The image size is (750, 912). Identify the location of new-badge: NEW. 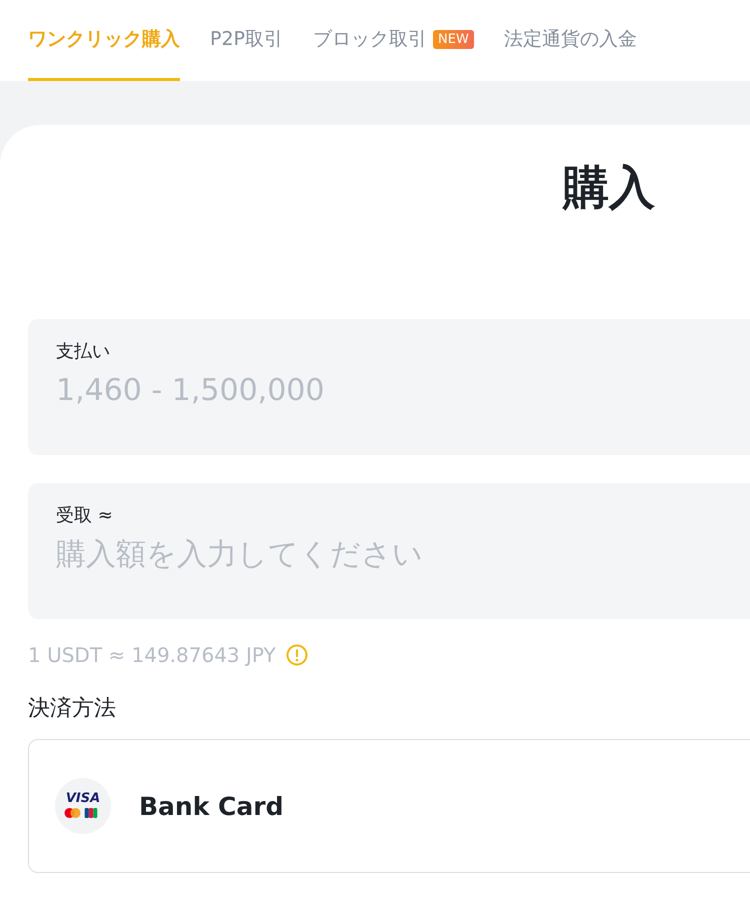
(453, 39).